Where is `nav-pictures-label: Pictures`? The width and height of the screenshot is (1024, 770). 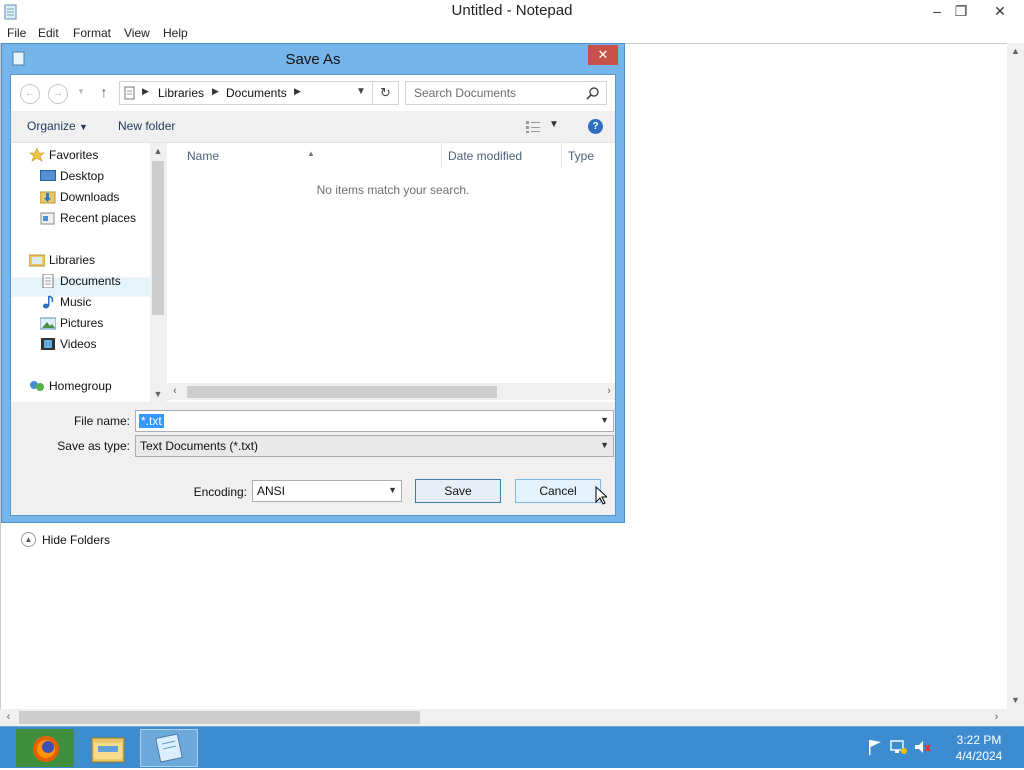 nav-pictures-label: Pictures is located at coordinates (81, 323).